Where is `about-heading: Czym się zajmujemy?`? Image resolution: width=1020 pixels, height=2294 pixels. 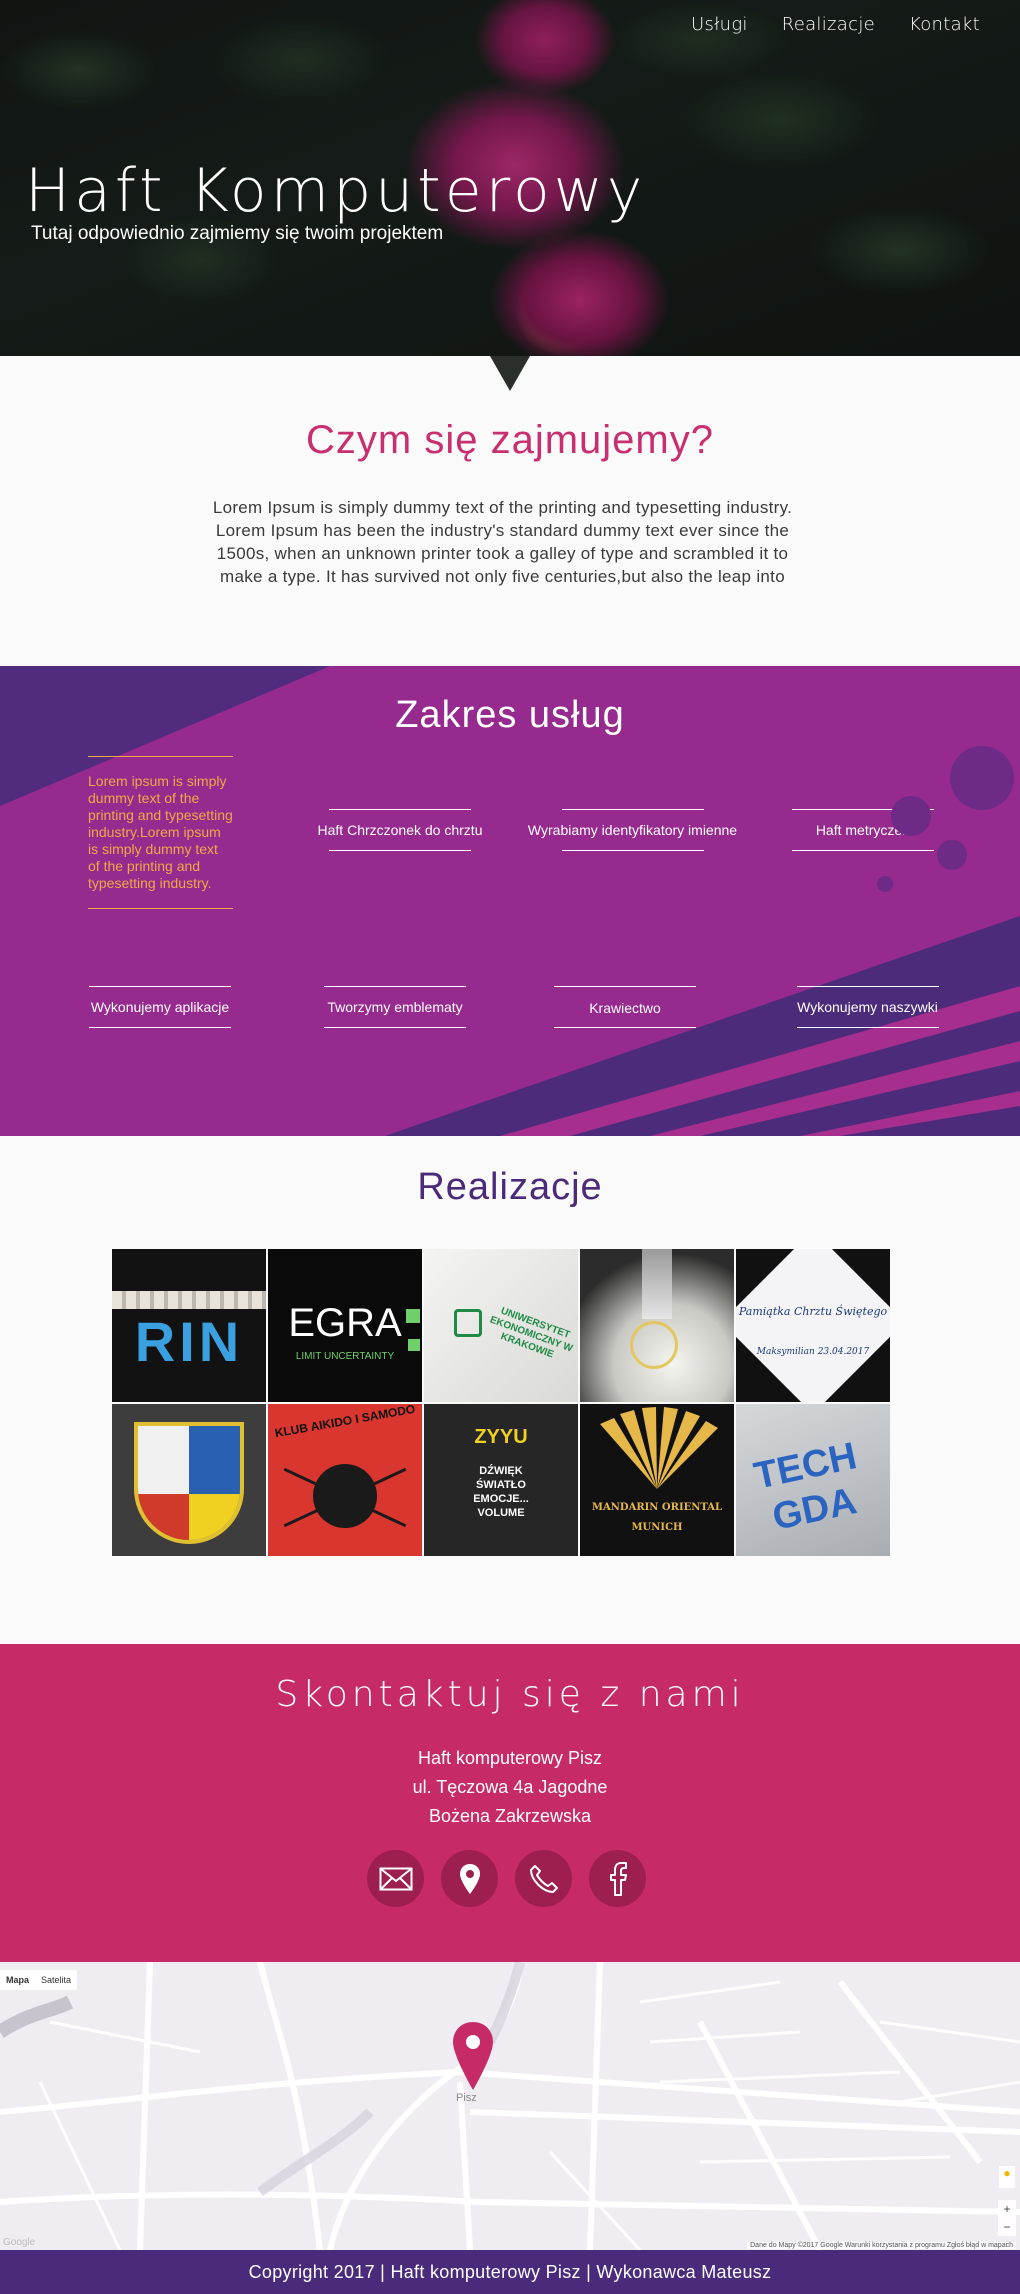
about-heading: Czym się zajmujemy? is located at coordinates (510, 440).